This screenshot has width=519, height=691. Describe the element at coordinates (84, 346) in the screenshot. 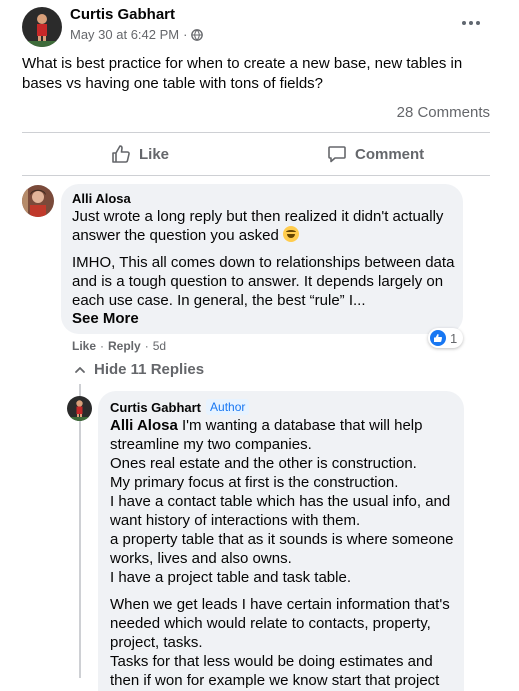

I see `comment-like-link: Like` at that location.